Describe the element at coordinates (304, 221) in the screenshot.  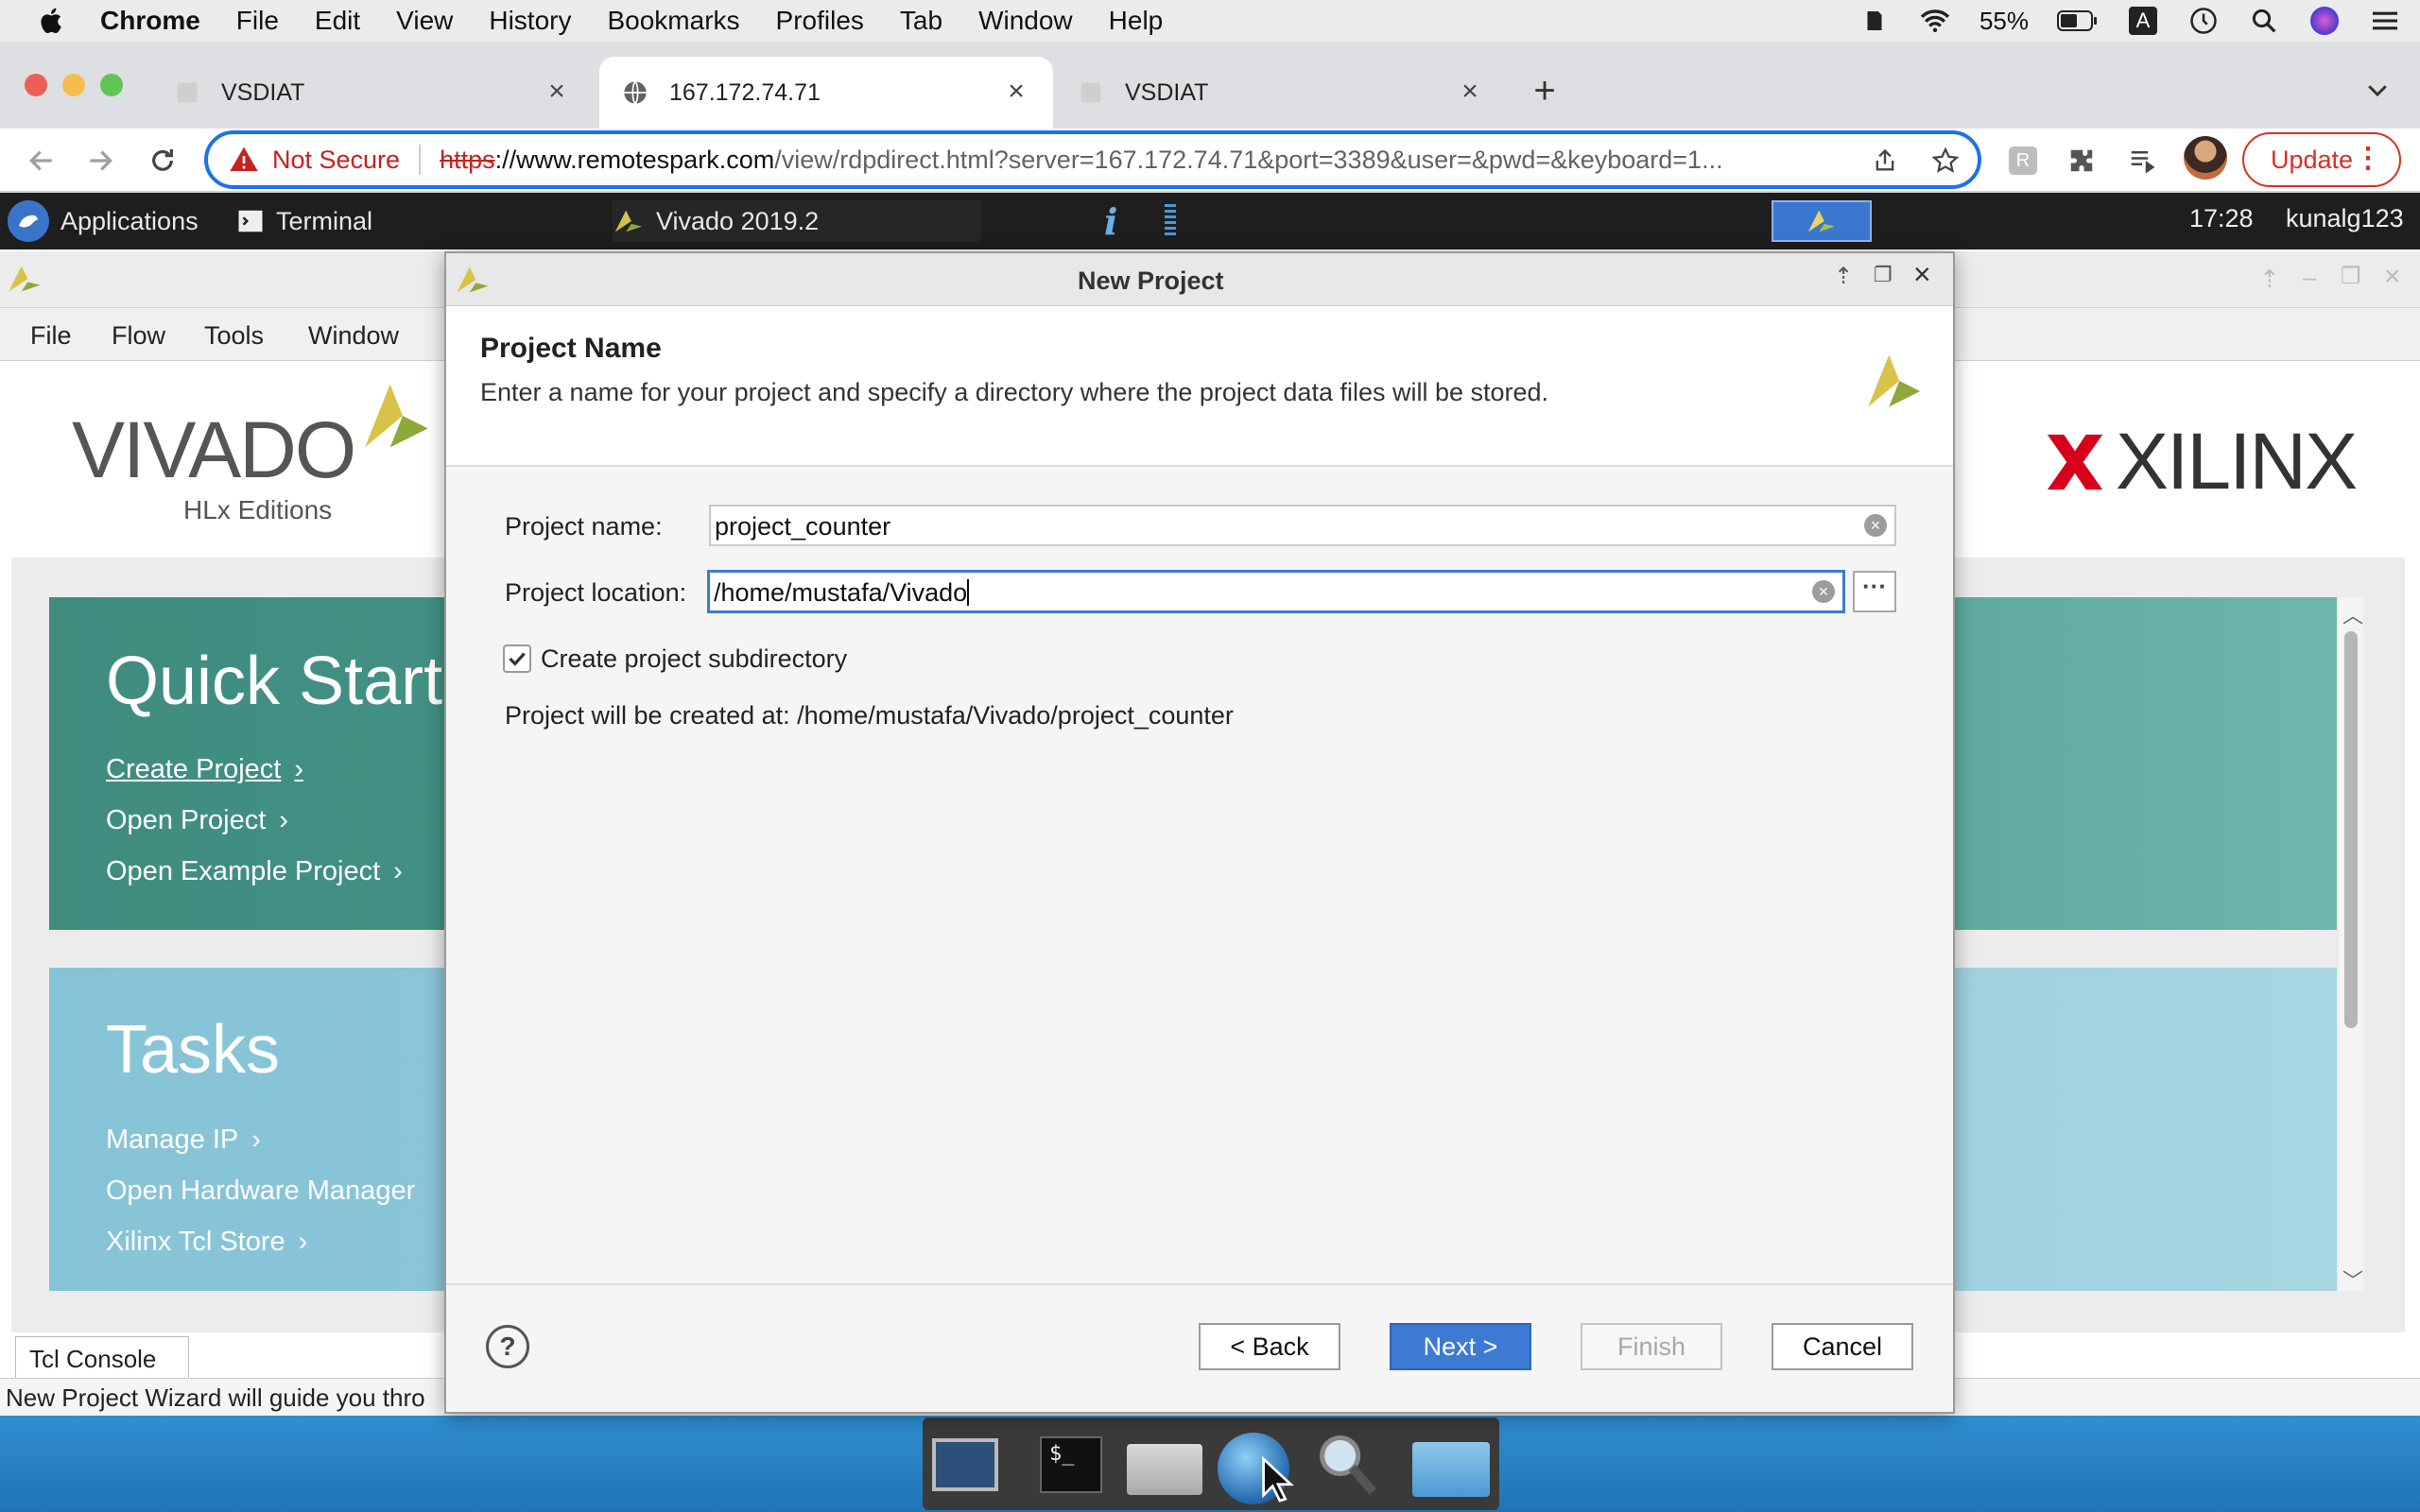
I see `taskbar-terminal: Terminal` at that location.